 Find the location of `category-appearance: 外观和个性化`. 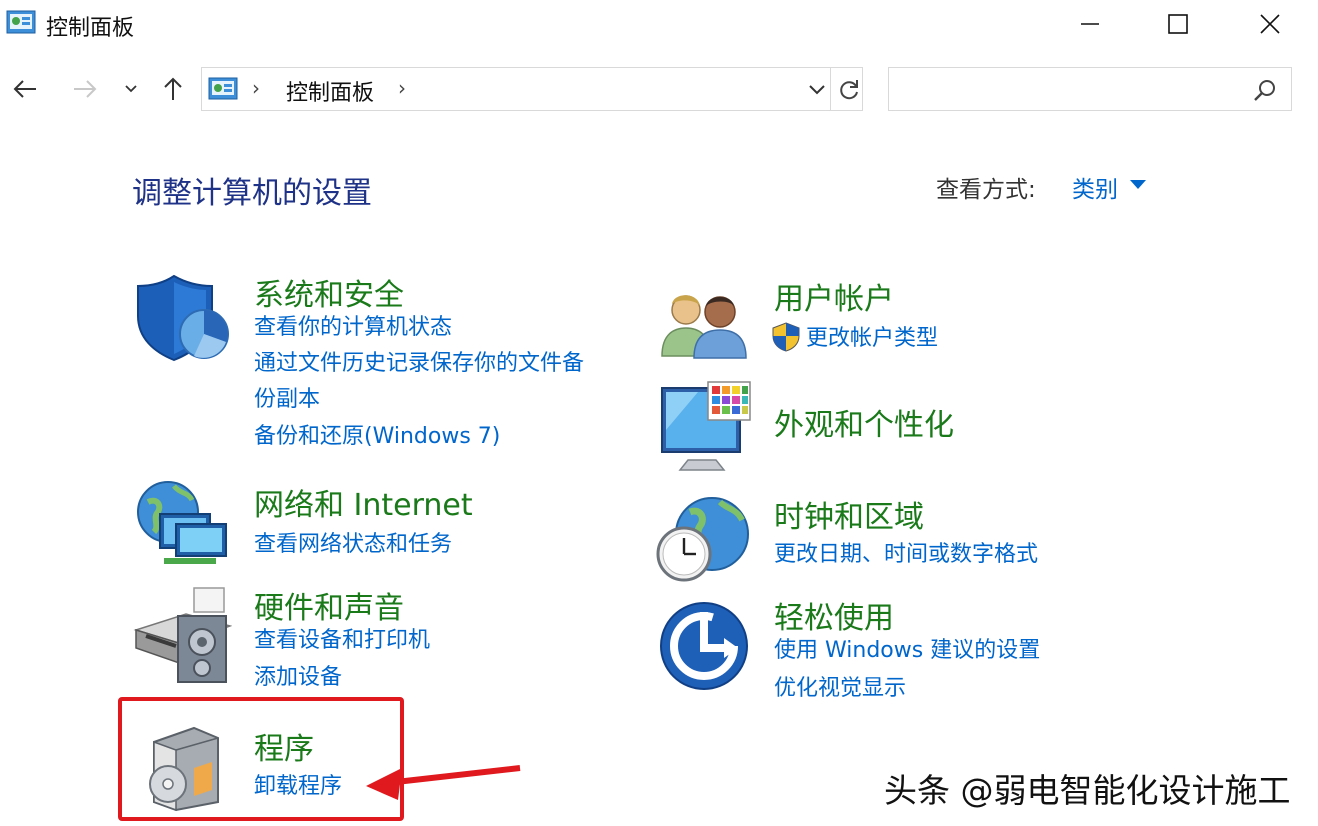

category-appearance: 外观和个性化 is located at coordinates (864, 422).